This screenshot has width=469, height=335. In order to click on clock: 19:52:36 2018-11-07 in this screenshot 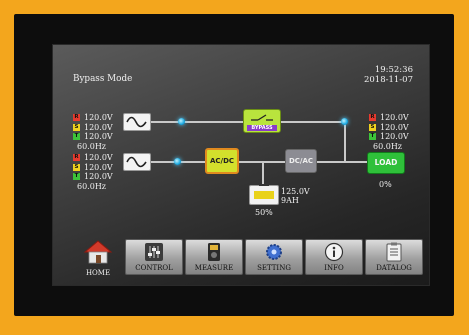, I will do `click(388, 75)`.